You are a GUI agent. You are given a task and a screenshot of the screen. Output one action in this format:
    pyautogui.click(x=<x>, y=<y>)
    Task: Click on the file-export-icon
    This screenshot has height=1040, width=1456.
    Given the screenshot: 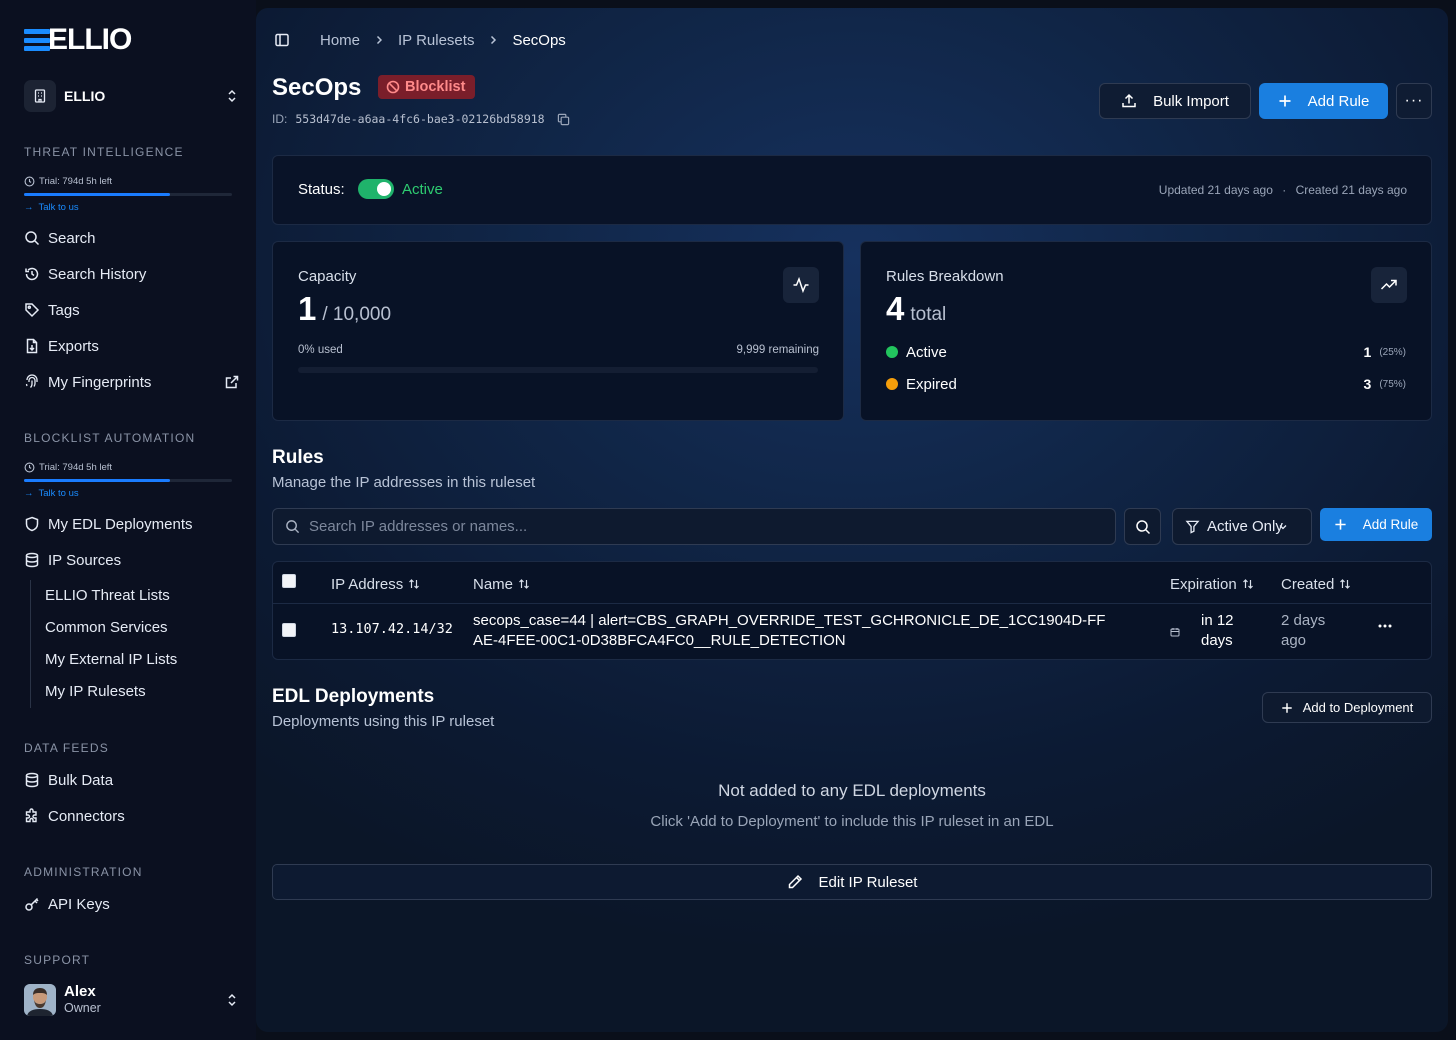 What is the action you would take?
    pyautogui.click(x=32, y=346)
    